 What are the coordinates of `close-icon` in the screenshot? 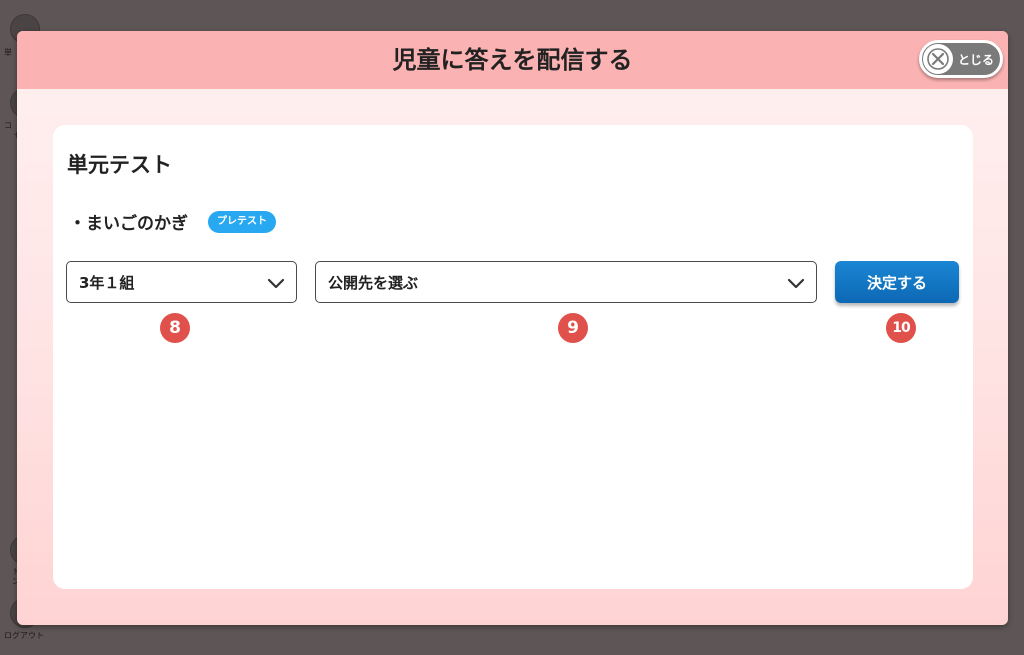 It's located at (938, 59).